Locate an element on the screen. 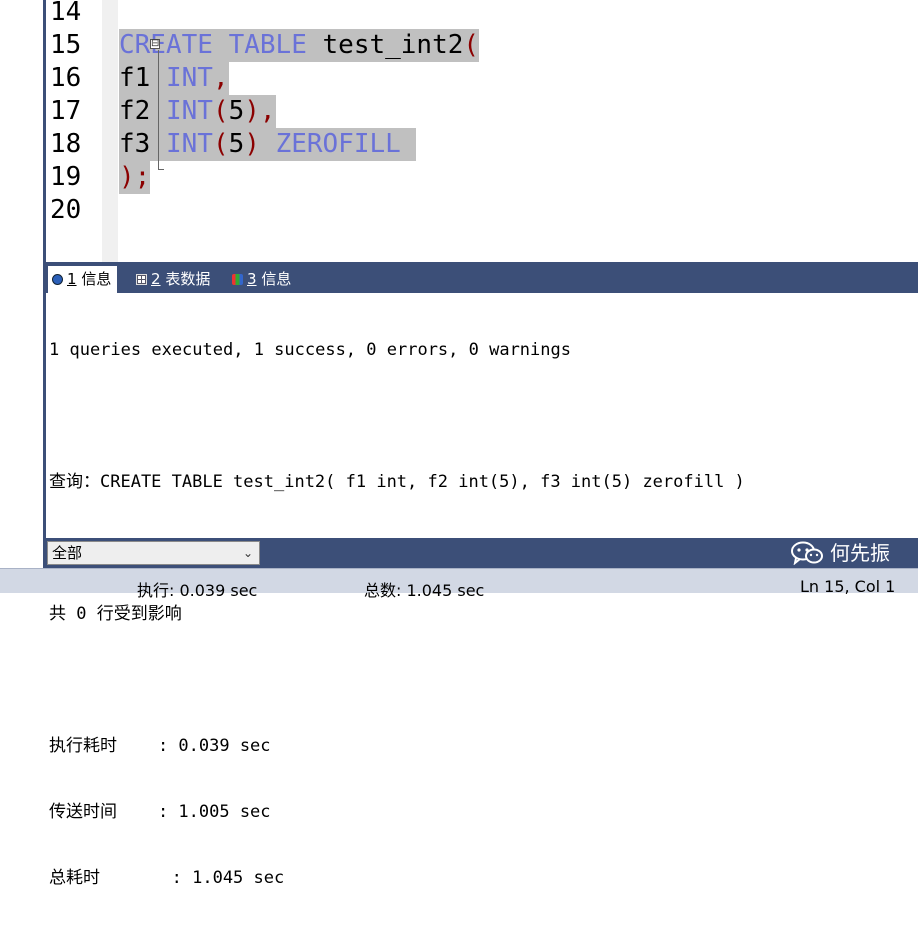  code-text: ); is located at coordinates (135, 177).